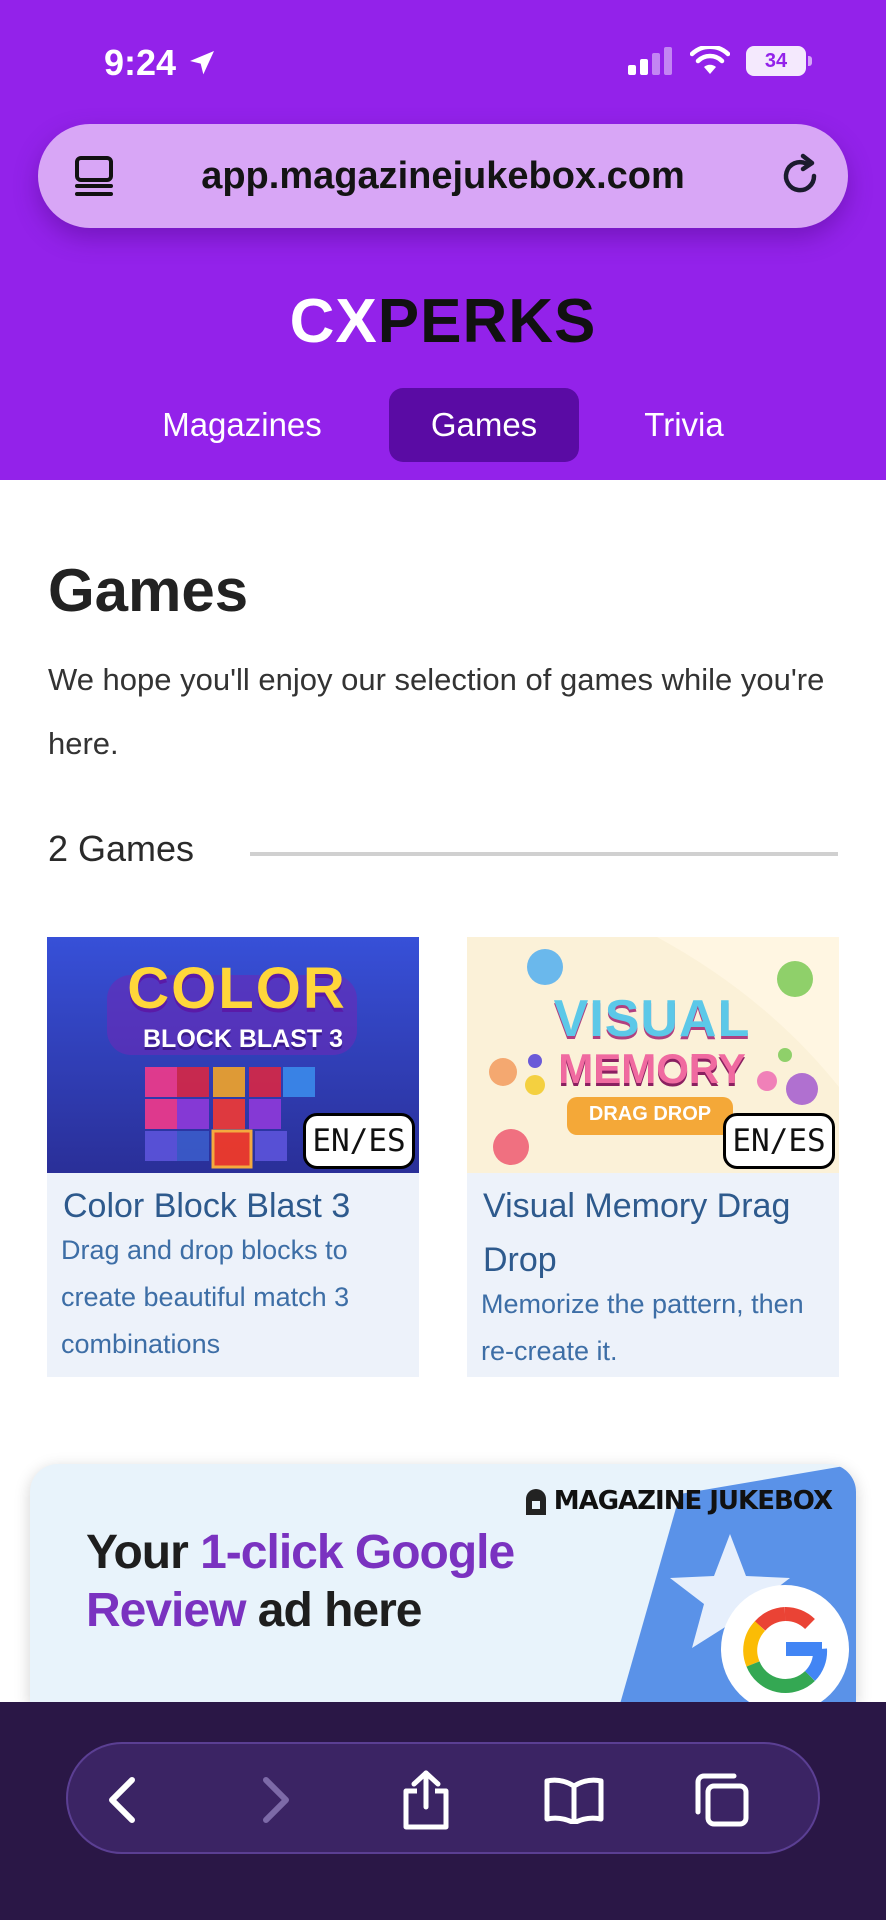 This screenshot has height=1920, width=886. I want to click on status-time: 9:24, so click(161, 63).